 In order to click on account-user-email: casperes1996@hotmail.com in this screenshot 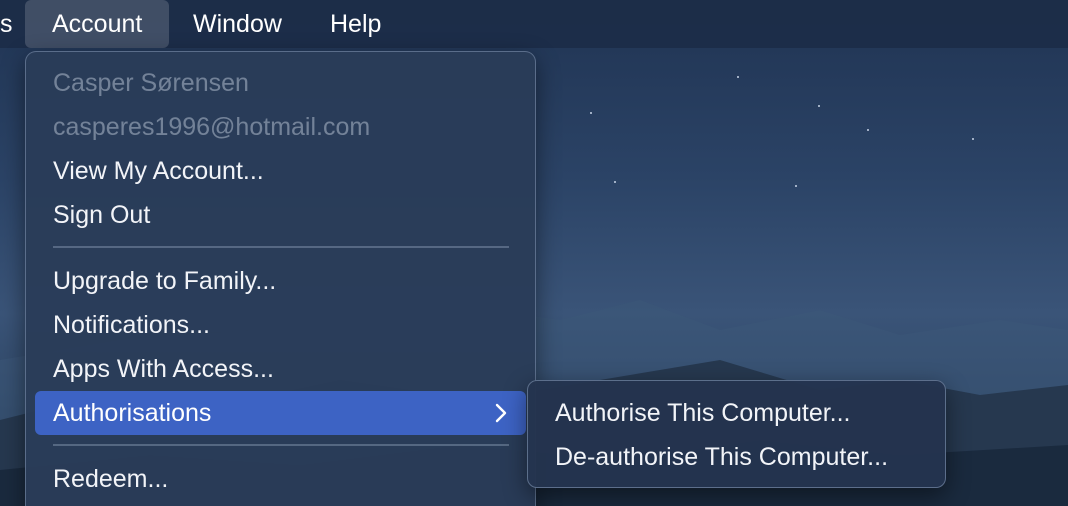, I will do `click(212, 127)`.